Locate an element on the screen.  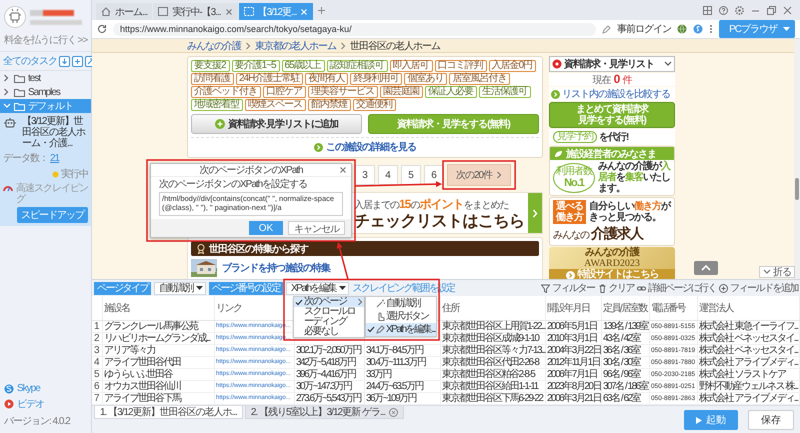
page-type-label: ページタイプ is located at coordinates (122, 288).